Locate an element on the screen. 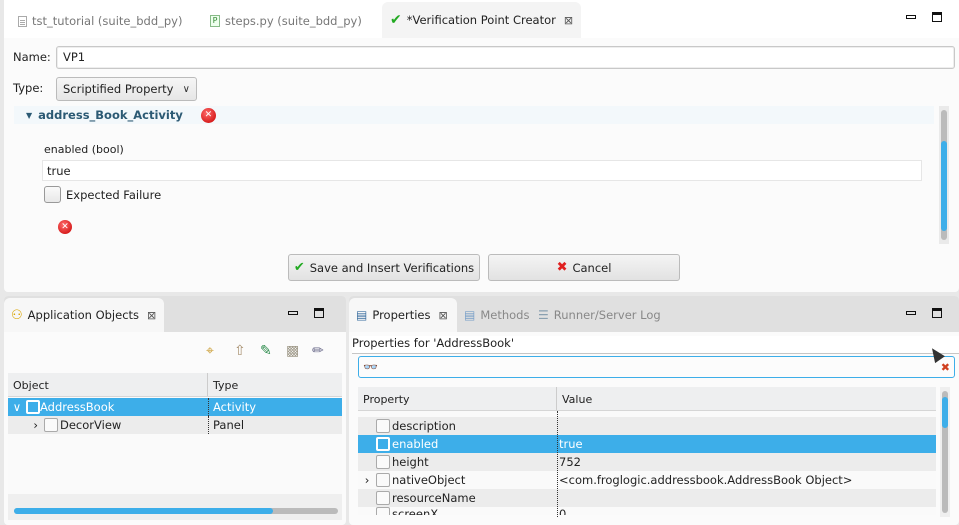  type-value: Scriptified Property is located at coordinates (118, 89).